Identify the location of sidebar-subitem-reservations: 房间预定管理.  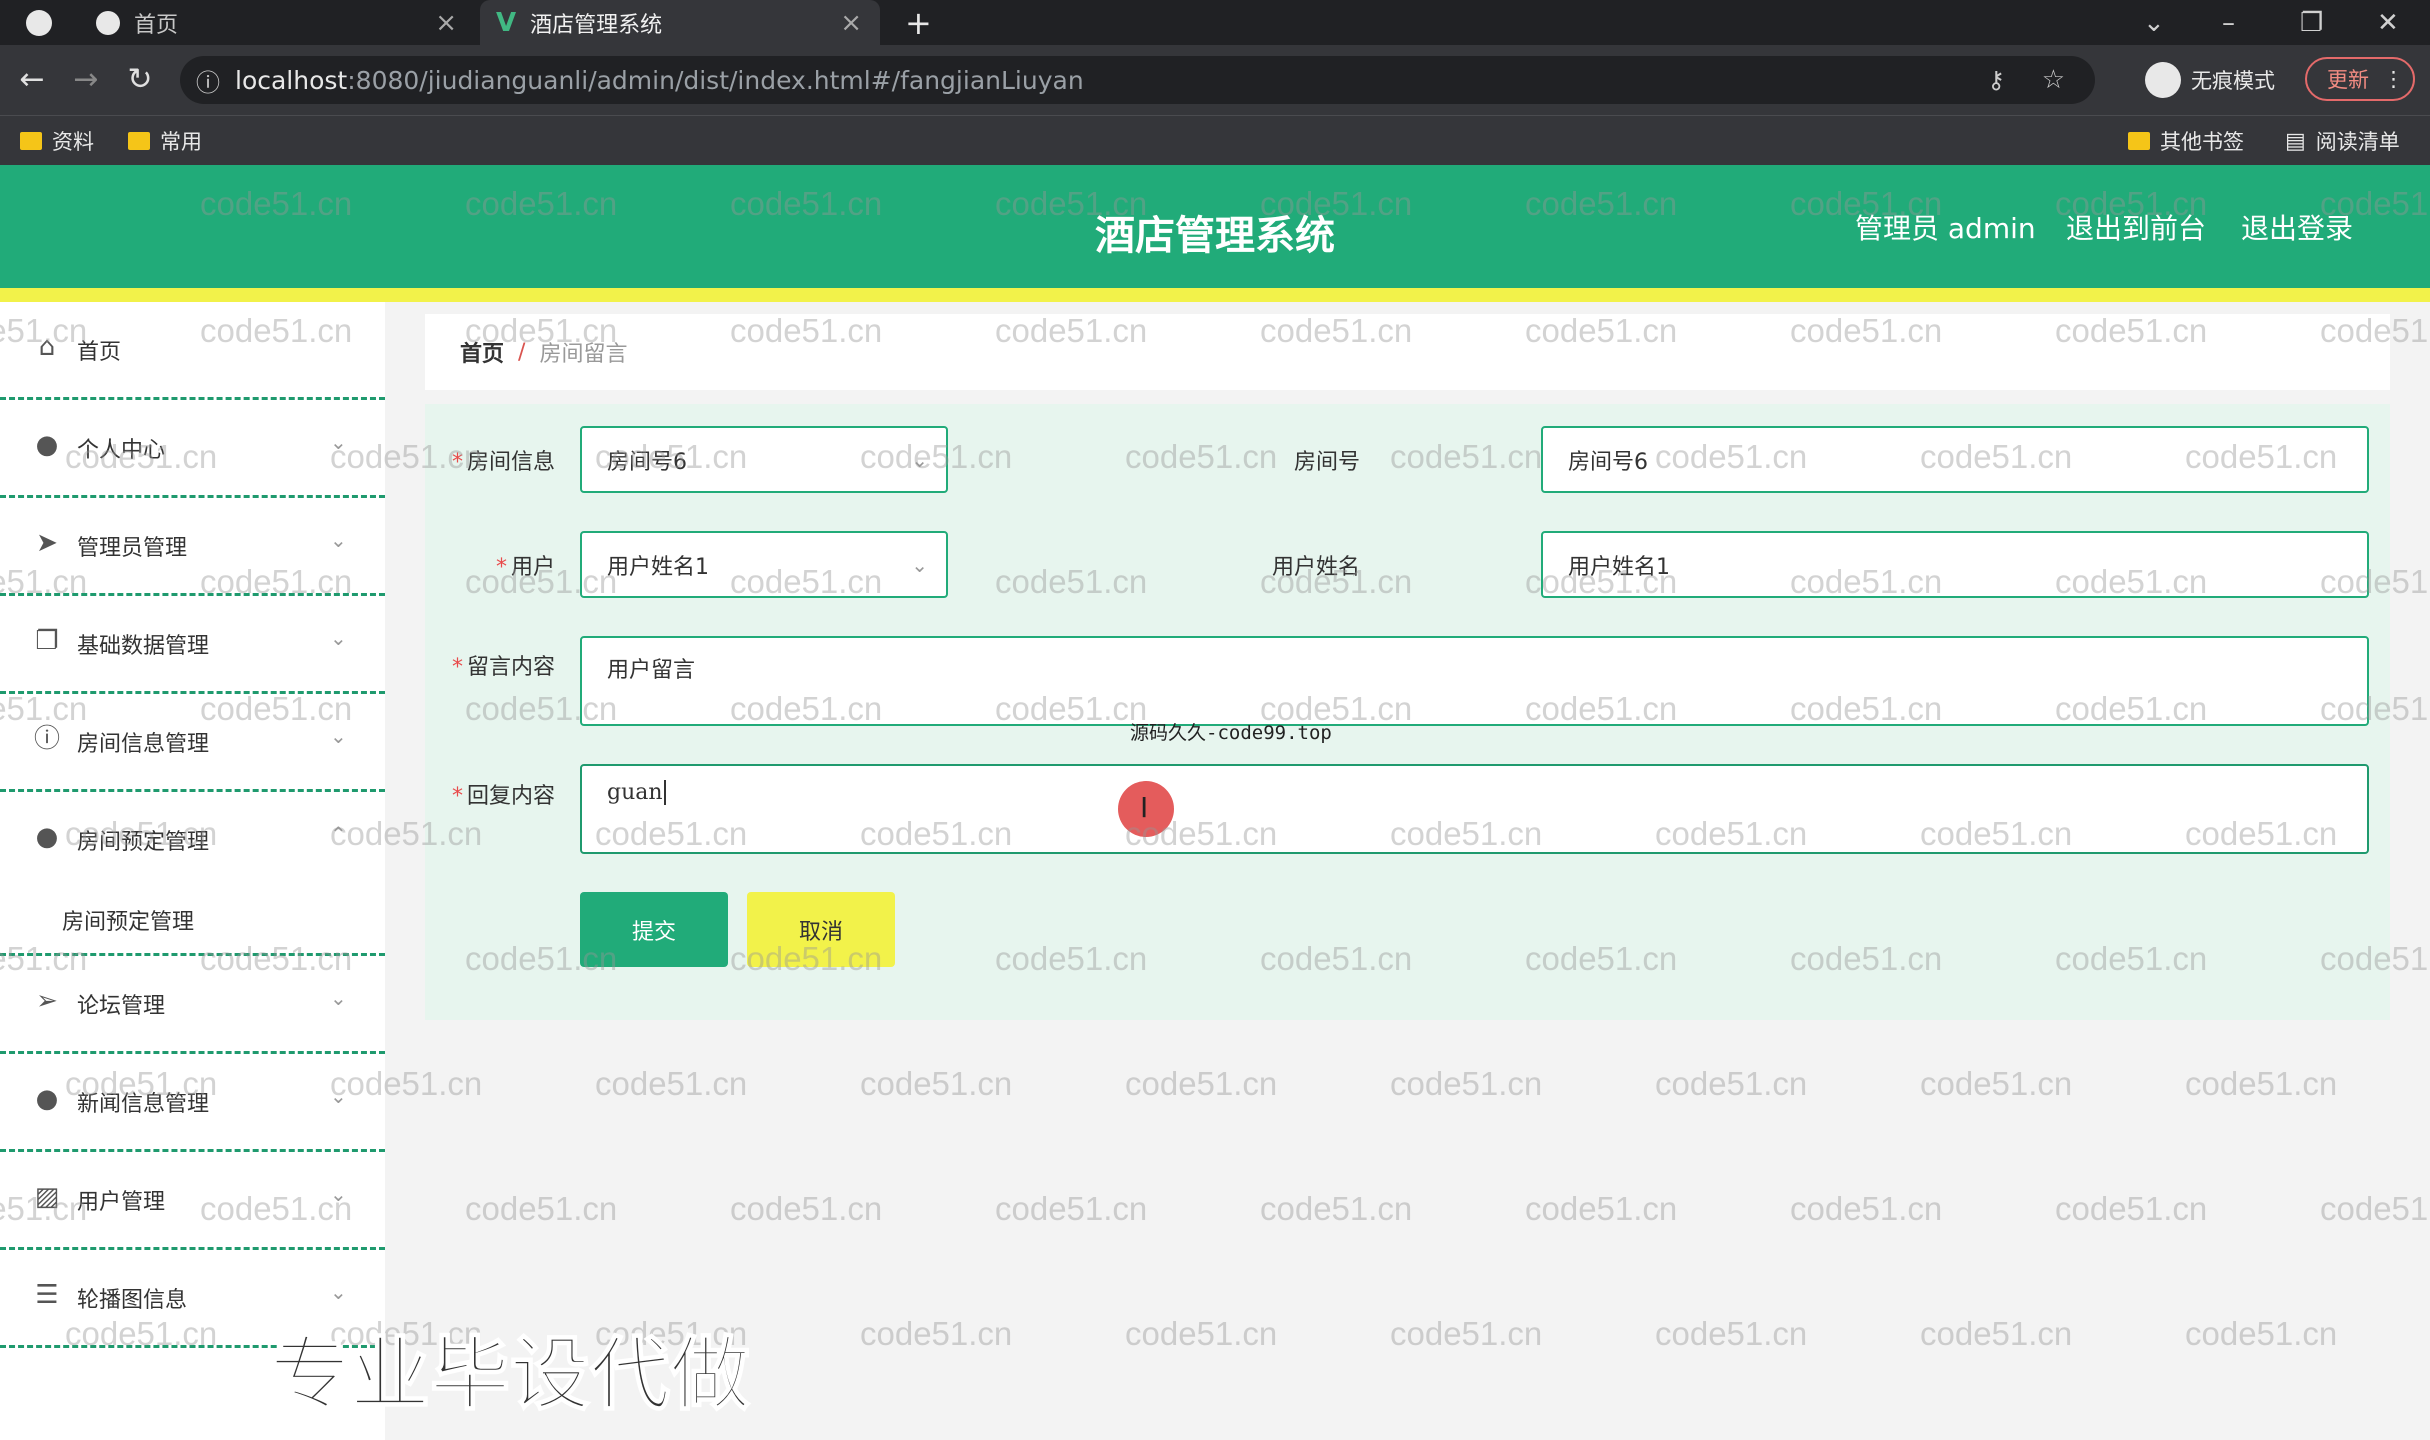
(192, 915).